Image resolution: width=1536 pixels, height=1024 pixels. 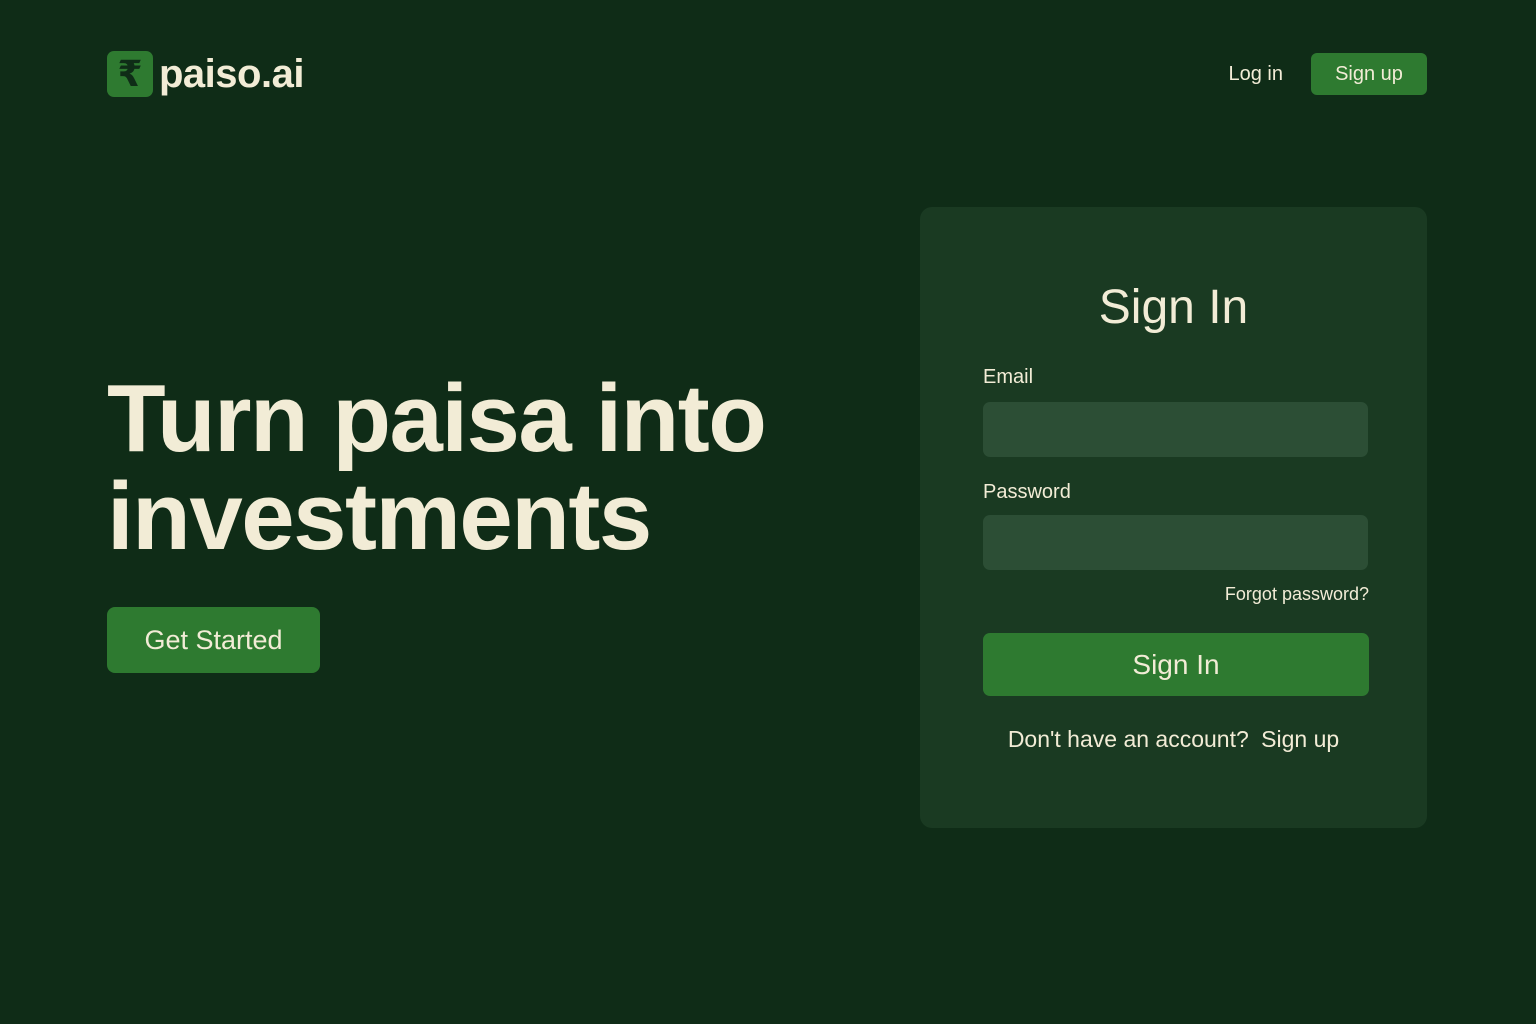 I want to click on forgot-password-link: Forgot password?, so click(x=1297, y=594).